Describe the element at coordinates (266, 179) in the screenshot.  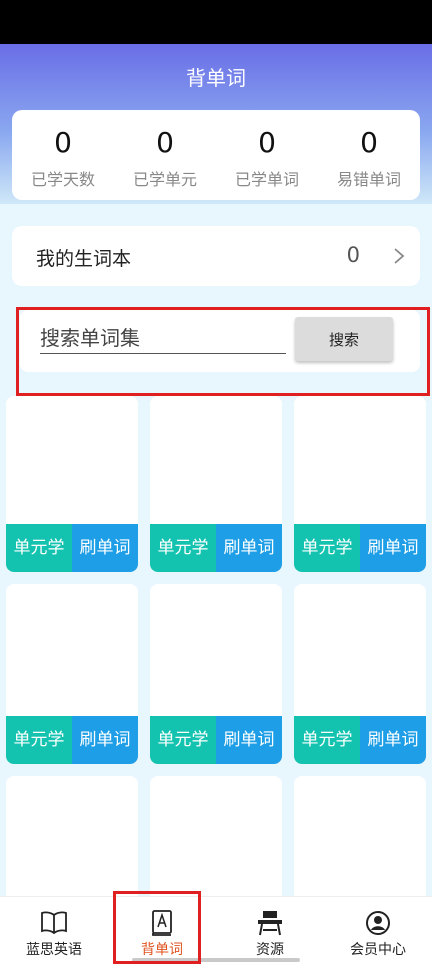
I see `stat-label: 已学单词` at that location.